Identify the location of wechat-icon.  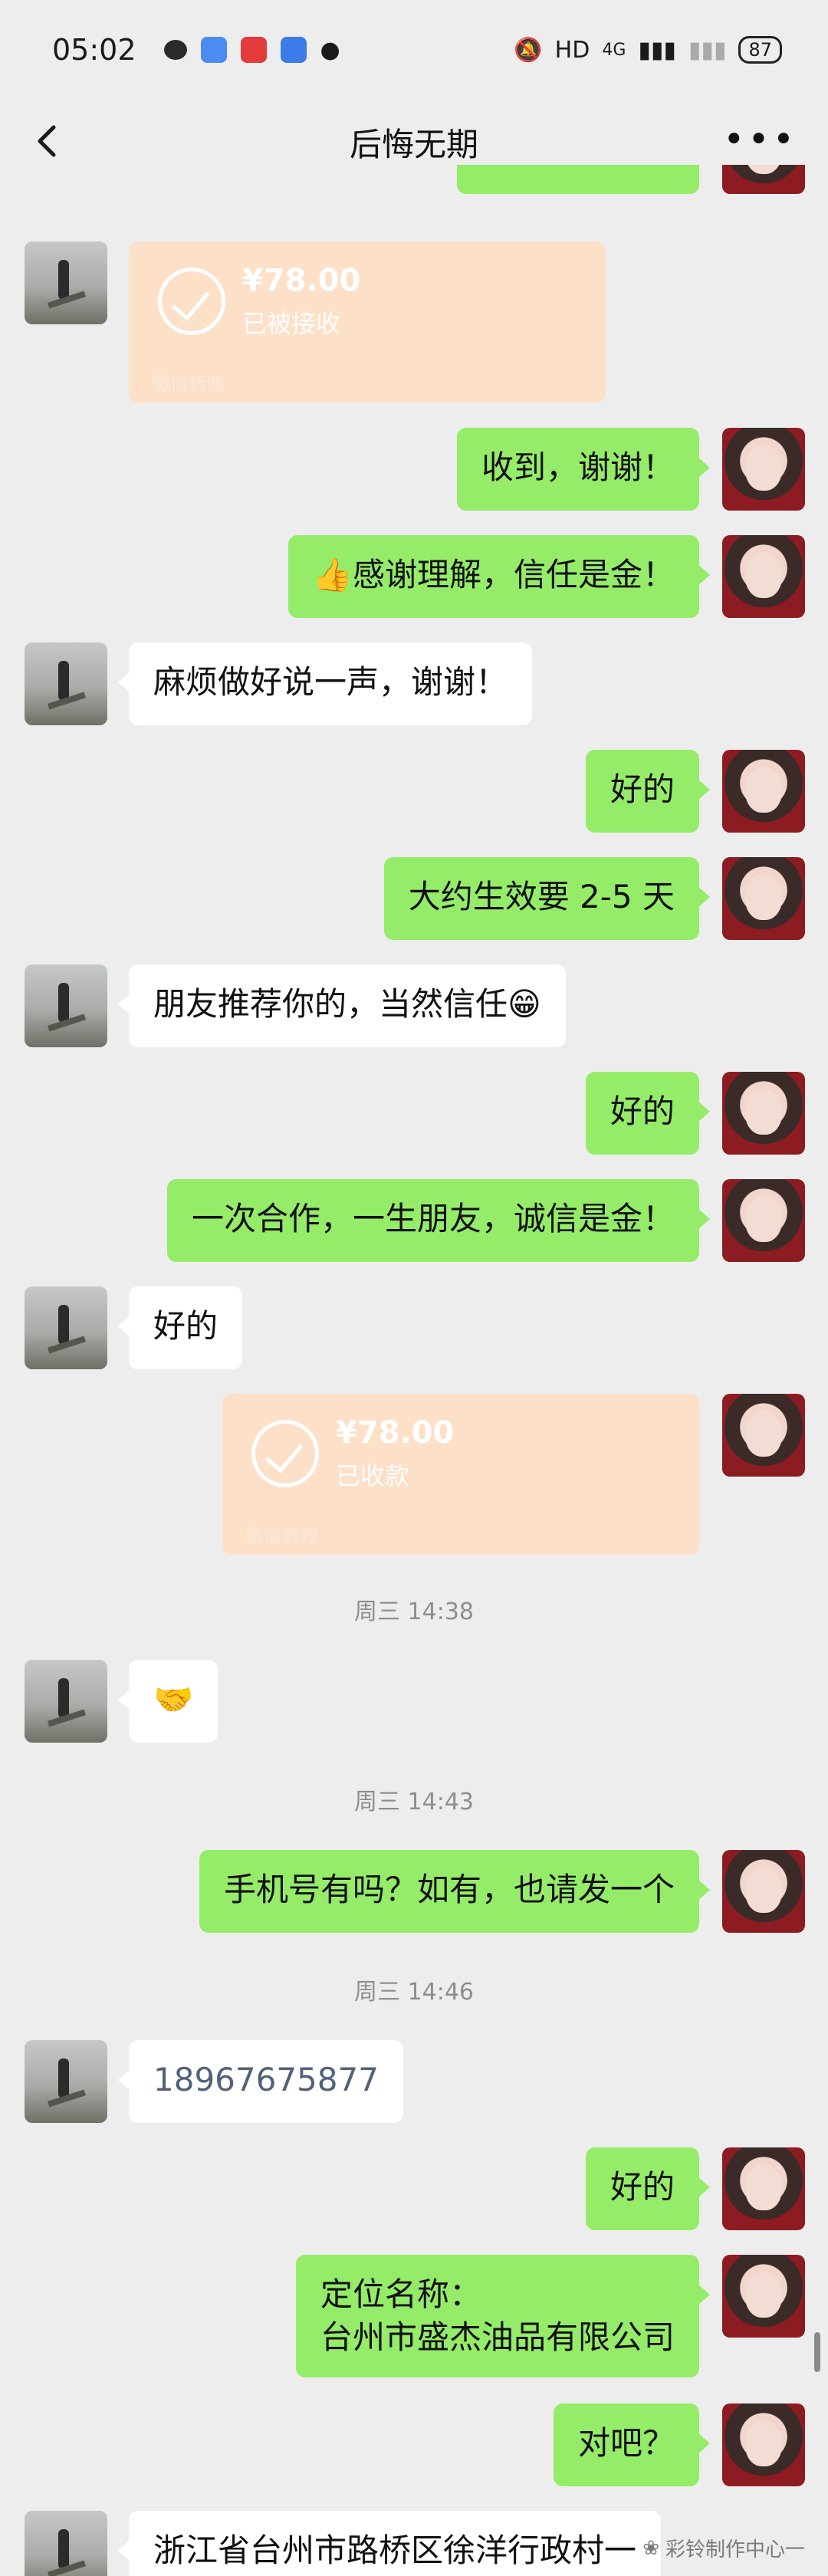
(175, 50).